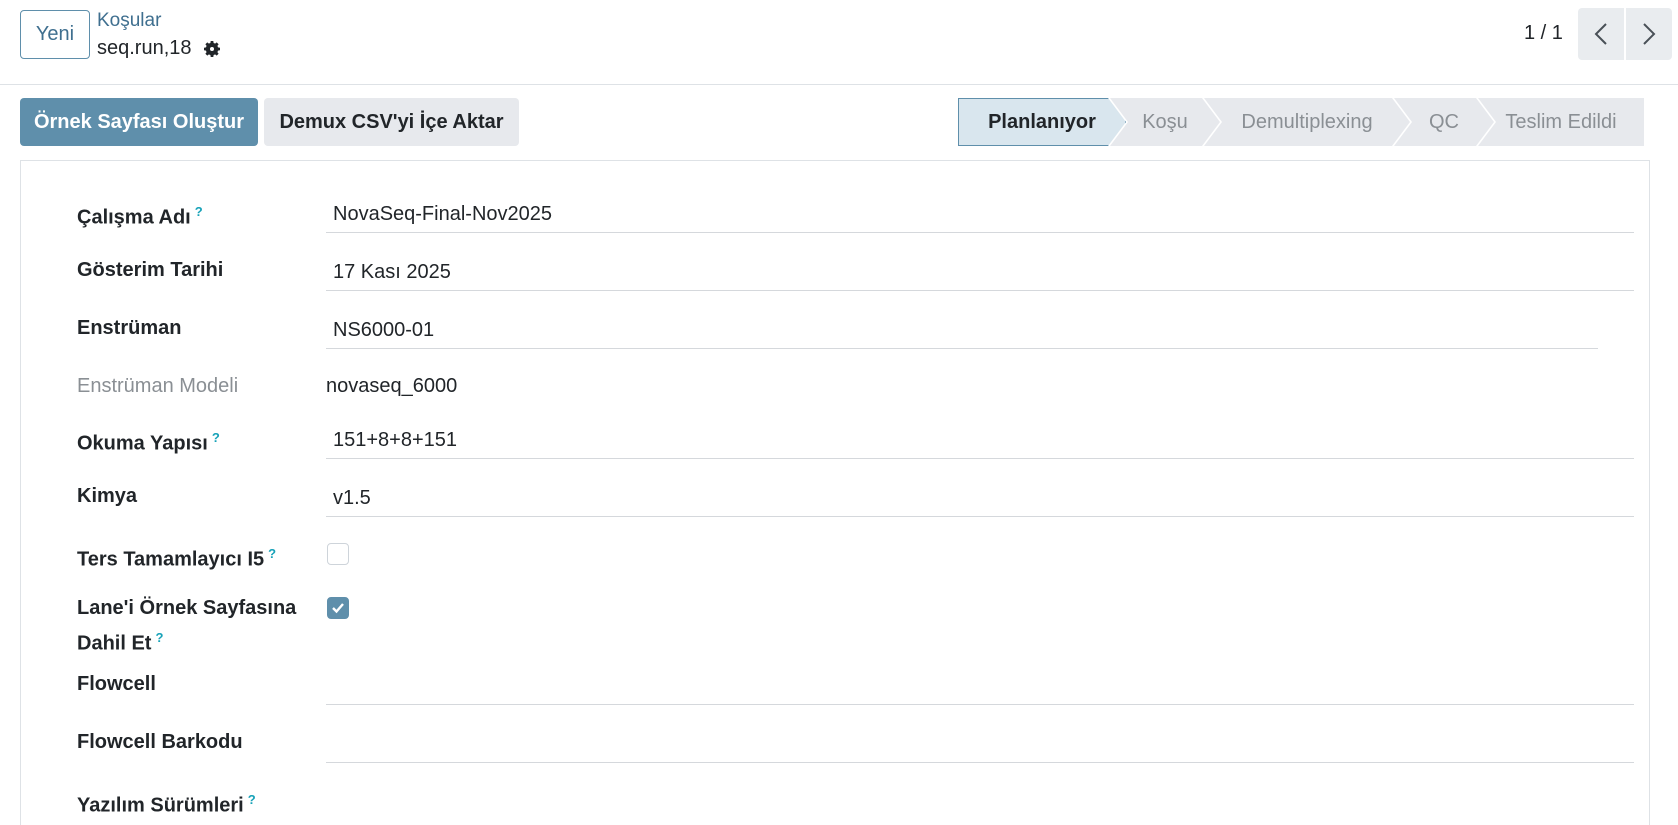 Image resolution: width=1678 pixels, height=825 pixels. I want to click on field-label: Enstrüman Modeli, so click(158, 386).